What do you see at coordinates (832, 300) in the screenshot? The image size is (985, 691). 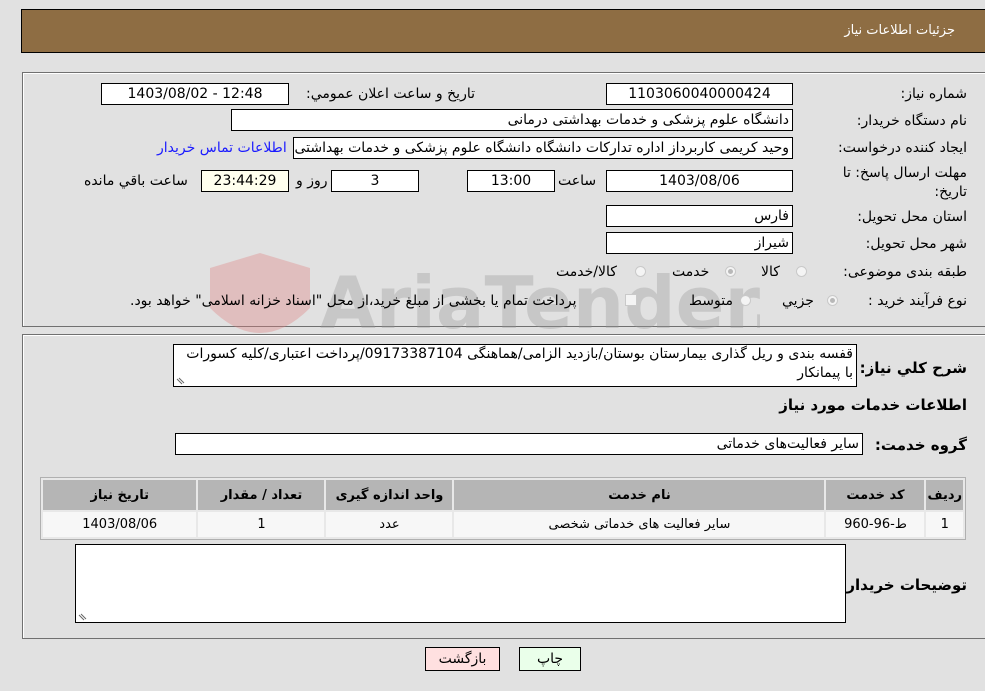 I see `purchase-type-radio-minor` at bounding box center [832, 300].